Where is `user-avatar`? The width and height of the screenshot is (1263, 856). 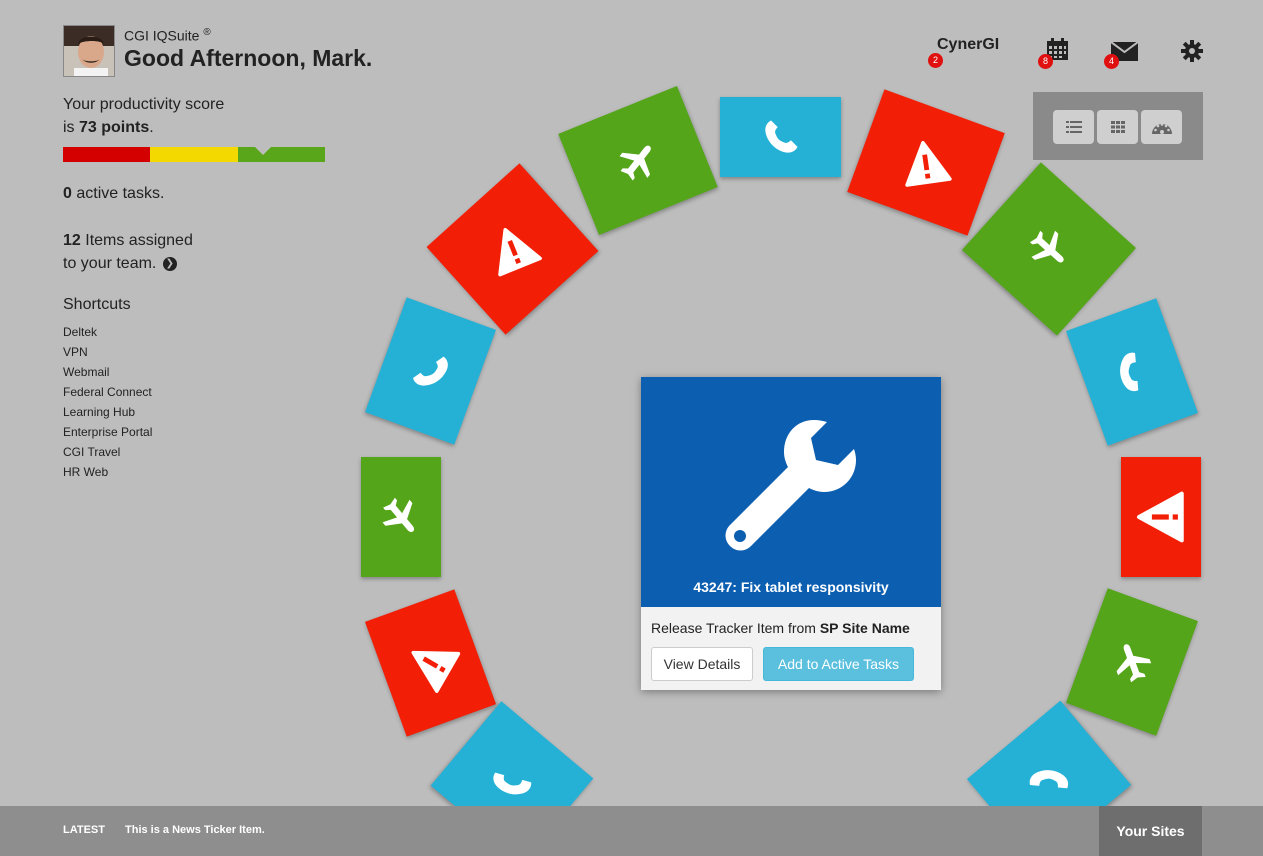
user-avatar is located at coordinates (89, 51).